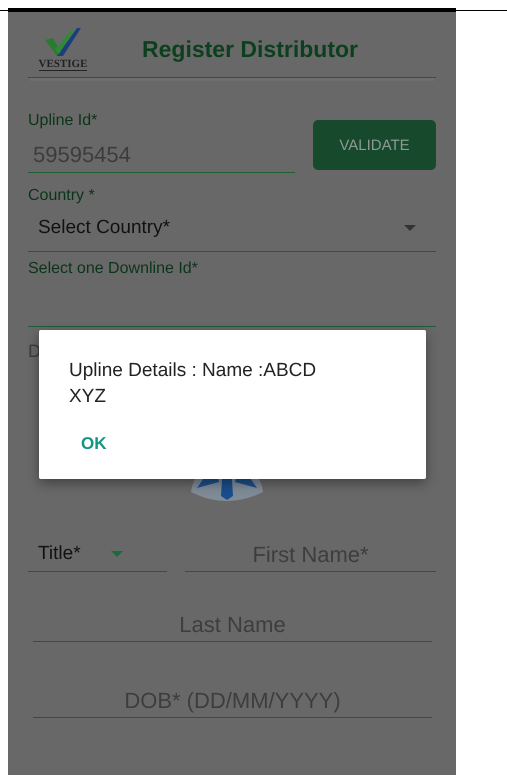 This screenshot has width=507, height=778. What do you see at coordinates (193, 384) in the screenshot?
I see `dialog-message: Upline Details : Name :ABCD XYZ` at bounding box center [193, 384].